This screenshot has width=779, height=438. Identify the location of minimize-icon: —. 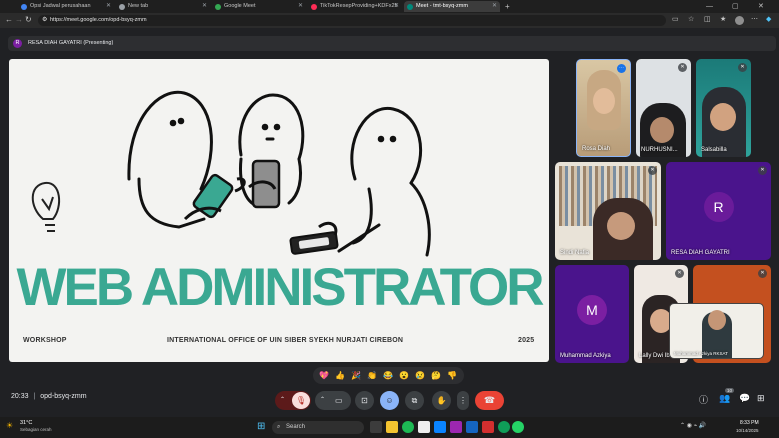
(711, 6).